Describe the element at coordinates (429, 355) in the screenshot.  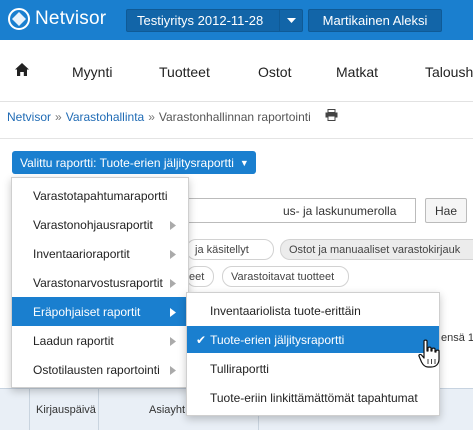
I see `hand-cursor-icon` at that location.